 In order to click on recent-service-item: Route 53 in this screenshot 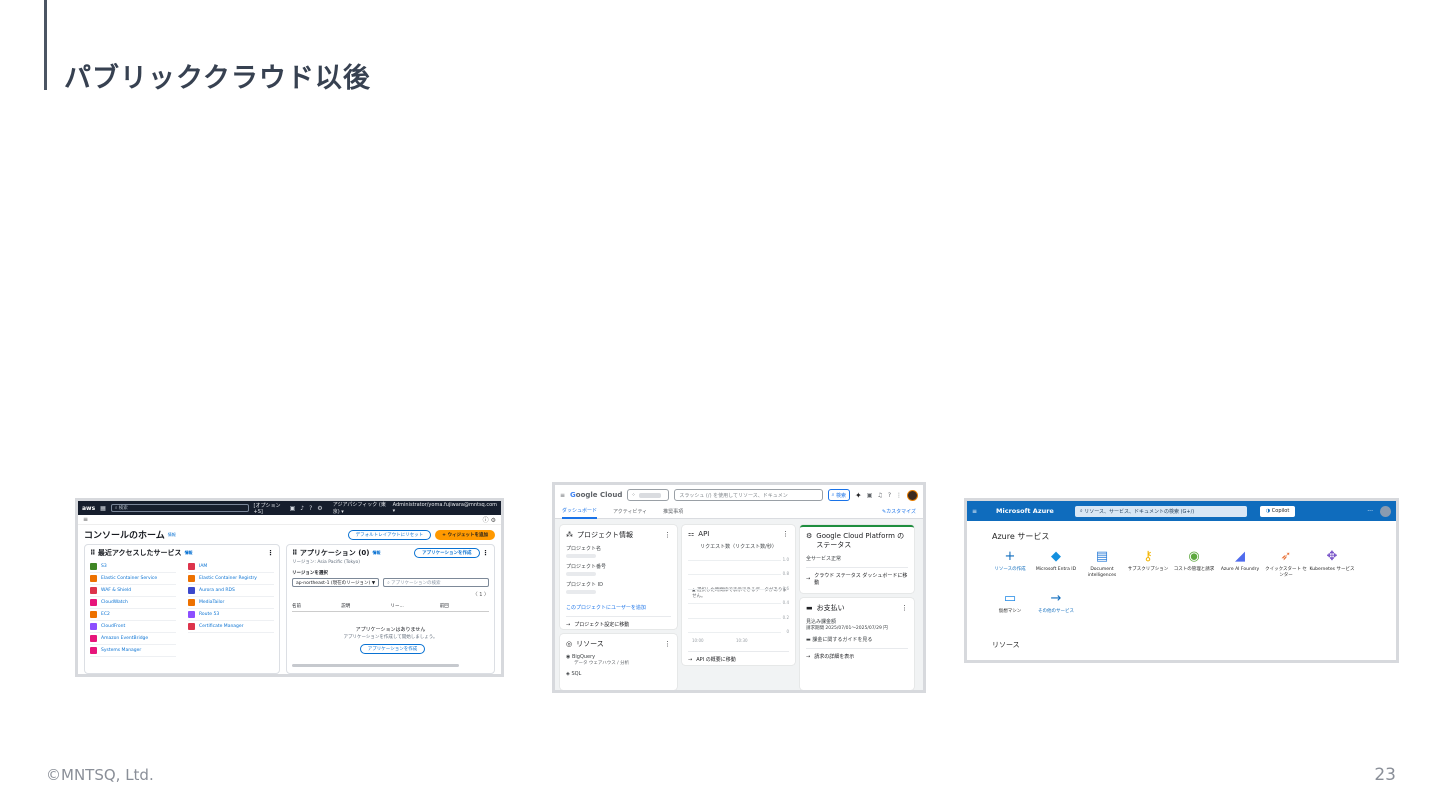, I will do `click(231, 615)`.